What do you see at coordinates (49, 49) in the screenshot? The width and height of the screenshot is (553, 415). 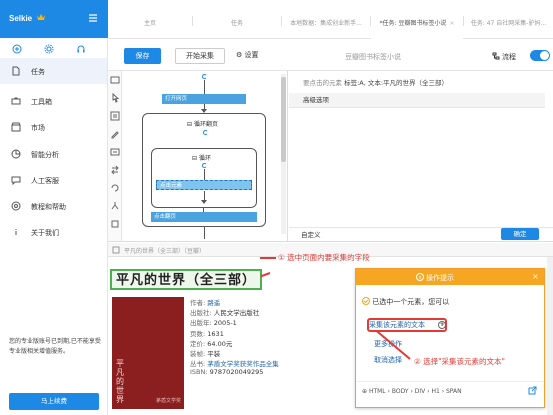 I see `gear-icon` at bounding box center [49, 49].